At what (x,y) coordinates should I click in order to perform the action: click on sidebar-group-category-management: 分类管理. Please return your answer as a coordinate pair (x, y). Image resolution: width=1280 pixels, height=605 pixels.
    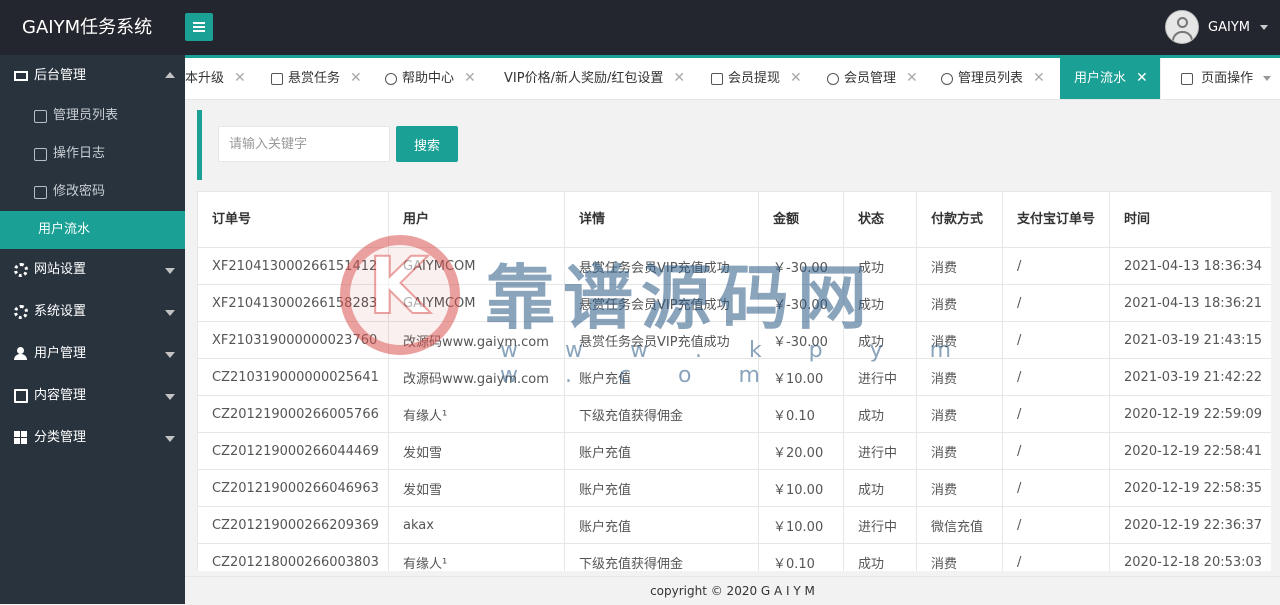
    Looking at the image, I should click on (92, 438).